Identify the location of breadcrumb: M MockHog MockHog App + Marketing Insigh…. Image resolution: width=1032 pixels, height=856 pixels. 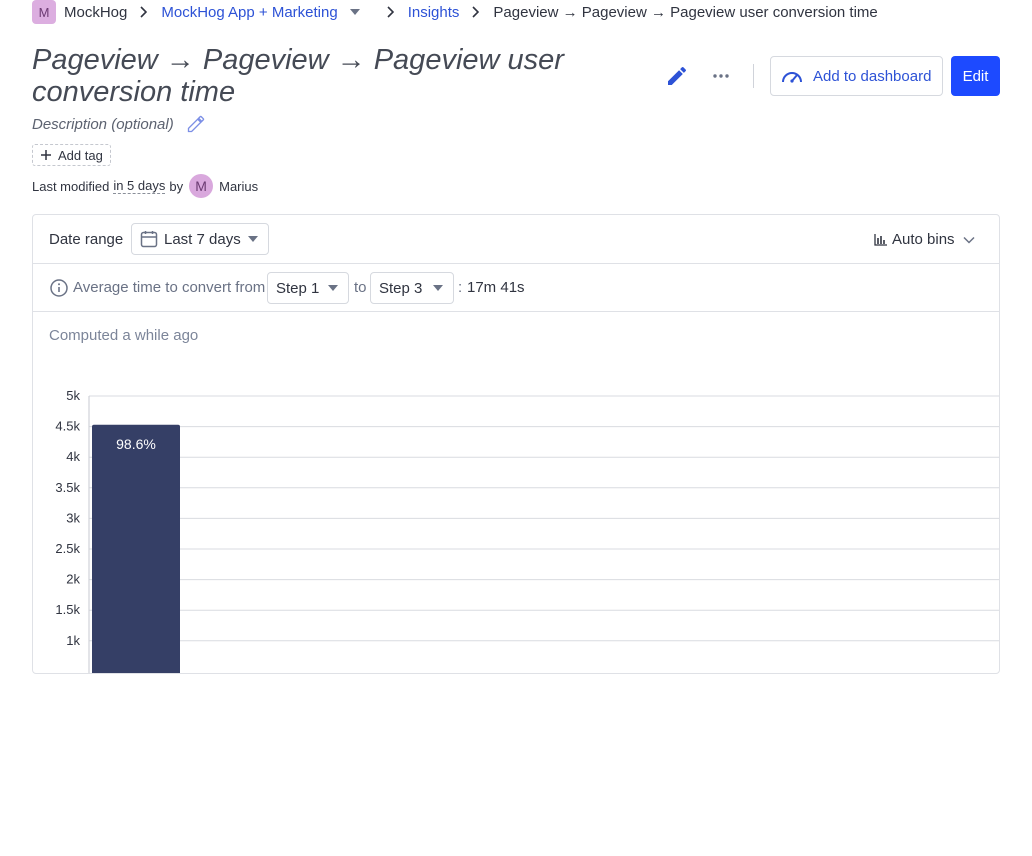
(455, 12).